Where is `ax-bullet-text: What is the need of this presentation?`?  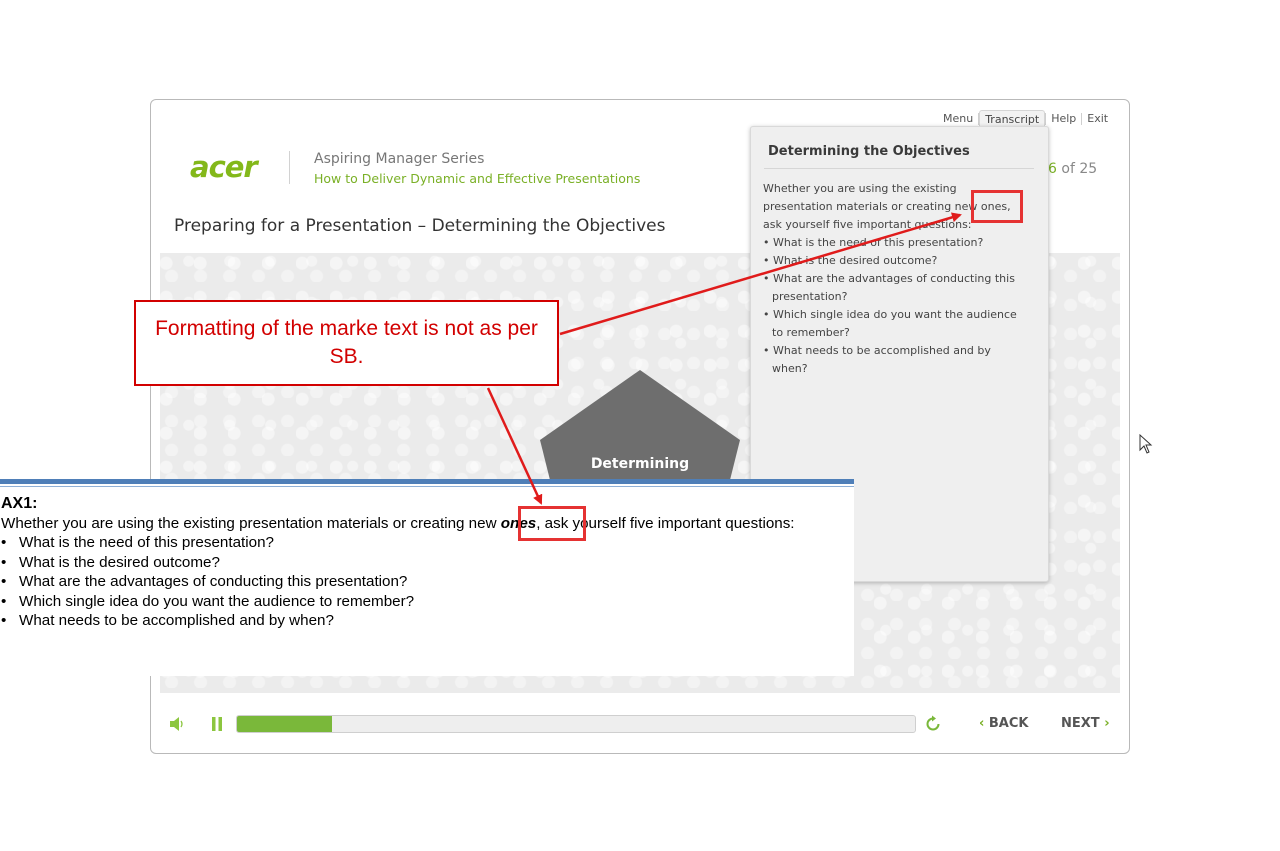
ax-bullet-text: What is the need of this presentation? is located at coordinates (146, 543).